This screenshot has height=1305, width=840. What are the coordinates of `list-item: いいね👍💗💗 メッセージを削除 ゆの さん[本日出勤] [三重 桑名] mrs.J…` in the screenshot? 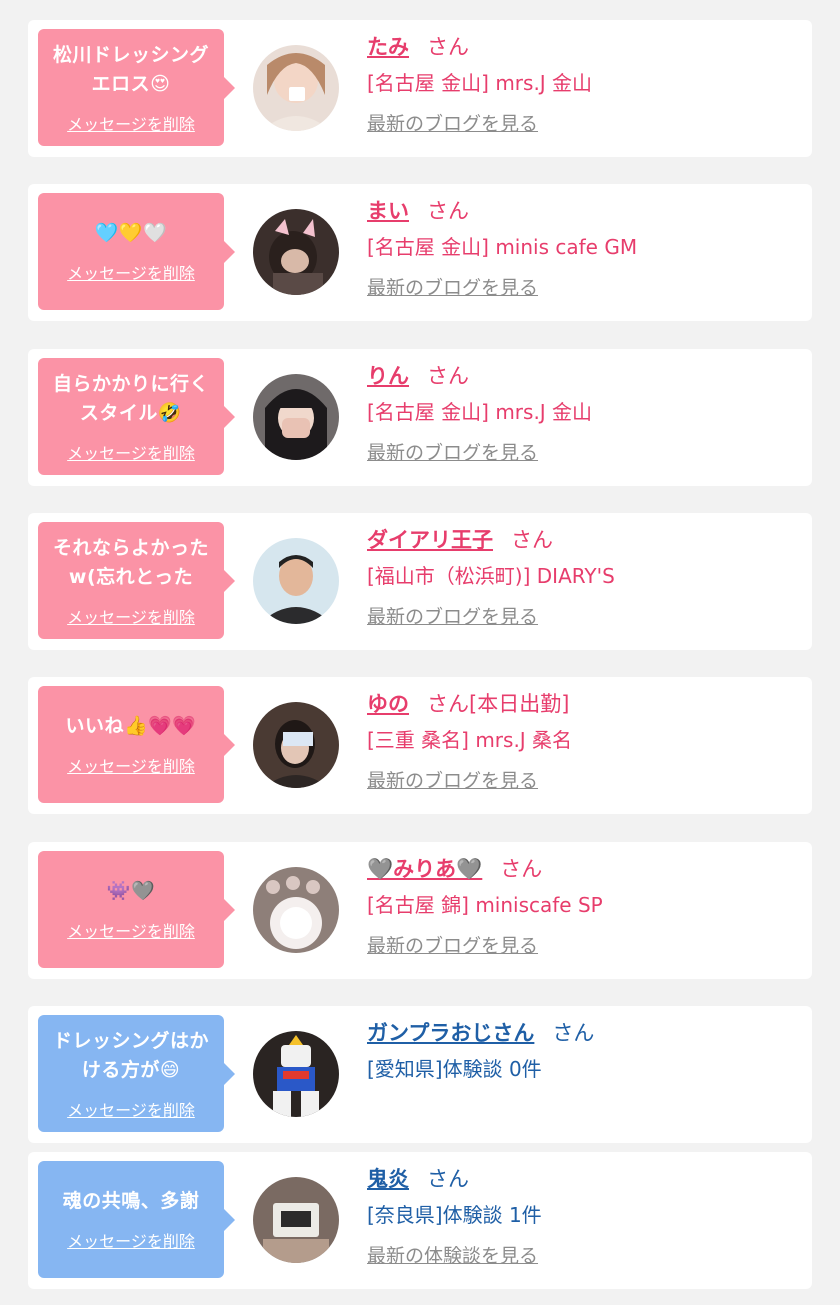 It's located at (420, 745).